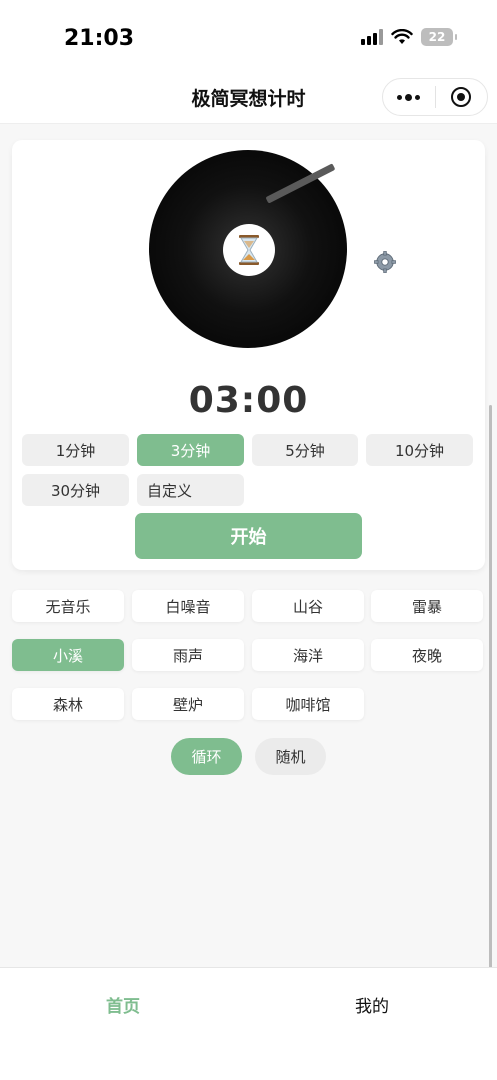  I want to click on vinyl-disc, so click(248, 249).